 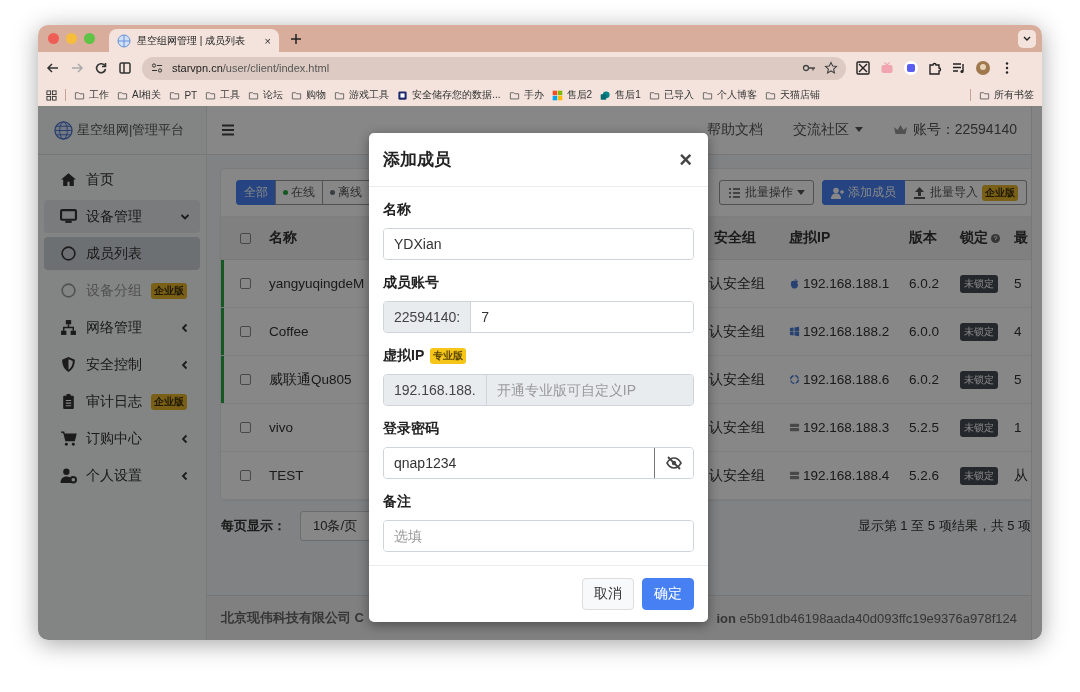 What do you see at coordinates (68, 364) in the screenshot?
I see `shield-icon` at bounding box center [68, 364].